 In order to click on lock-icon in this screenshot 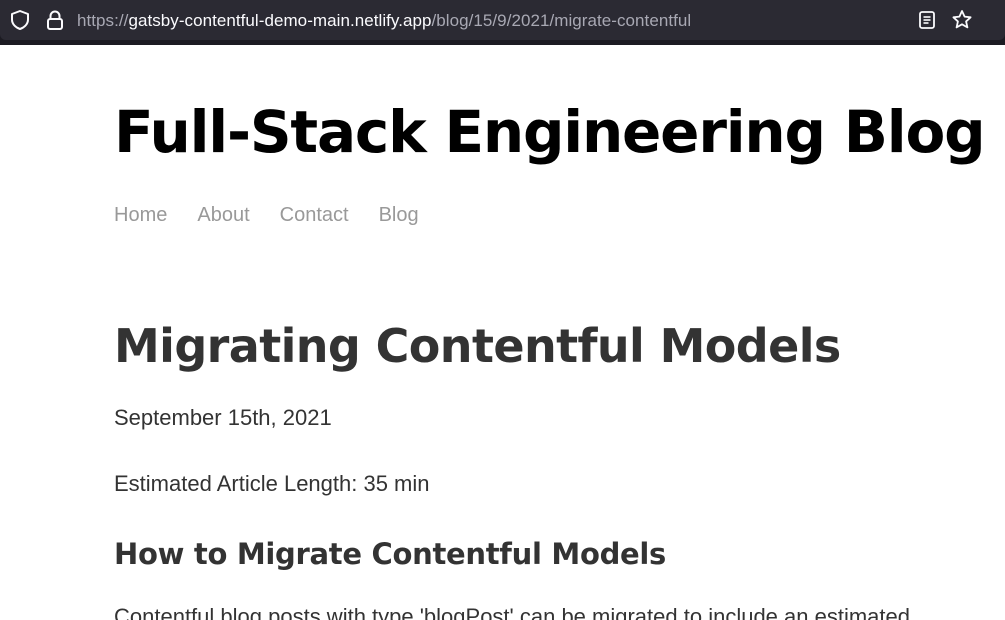, I will do `click(55, 20)`.